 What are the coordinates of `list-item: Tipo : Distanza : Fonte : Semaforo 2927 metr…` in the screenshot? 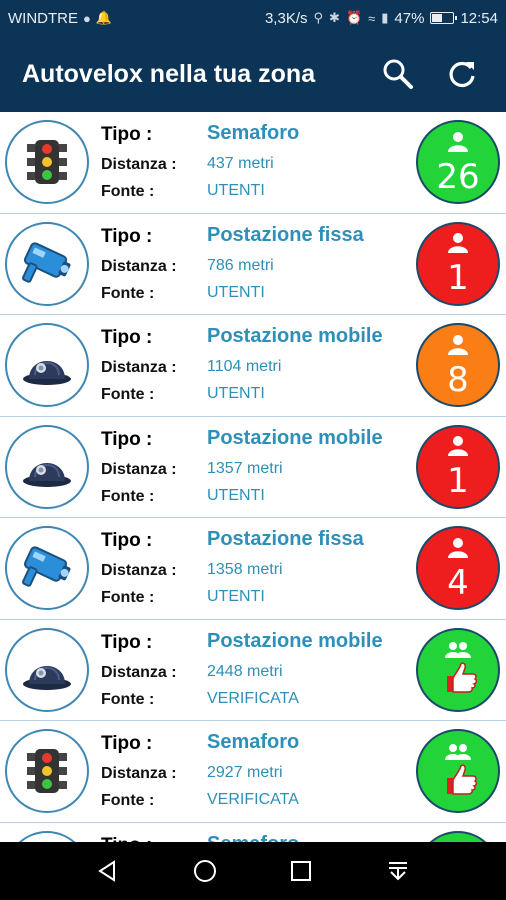 It's located at (253, 772).